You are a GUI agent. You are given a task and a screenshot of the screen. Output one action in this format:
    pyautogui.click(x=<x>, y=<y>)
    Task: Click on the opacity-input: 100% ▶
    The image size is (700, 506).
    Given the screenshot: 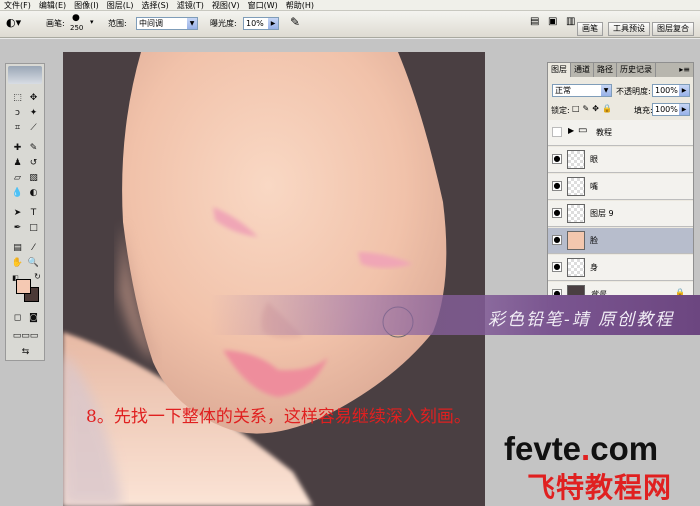 What is the action you would take?
    pyautogui.click(x=671, y=90)
    